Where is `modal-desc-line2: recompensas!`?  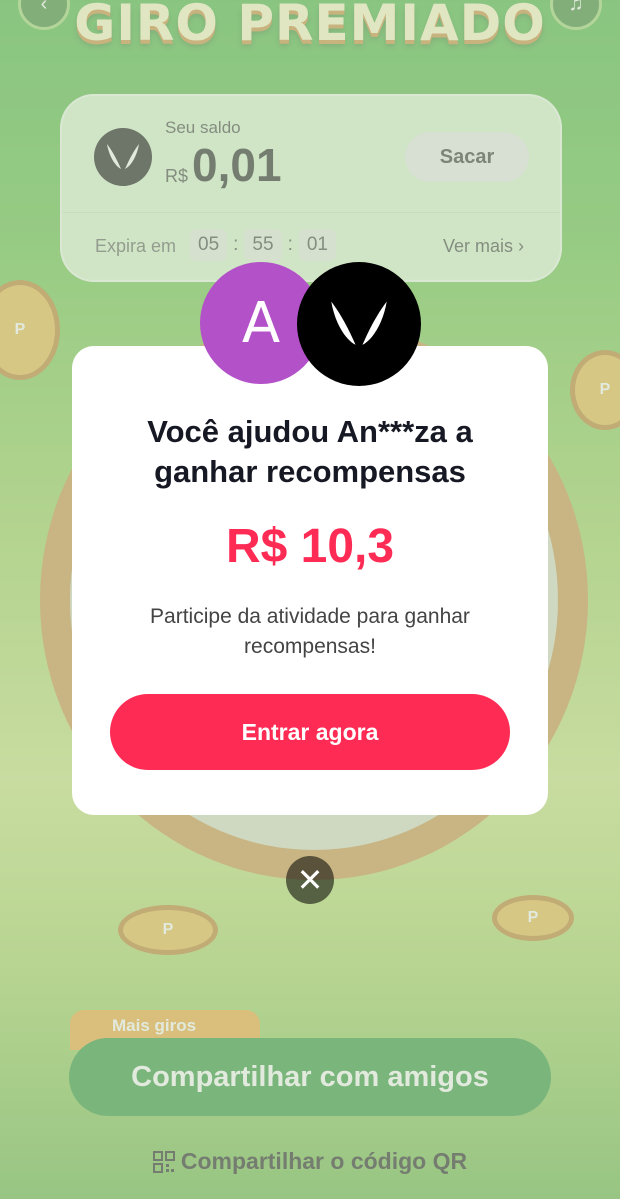
modal-desc-line2: recompensas! is located at coordinates (310, 646).